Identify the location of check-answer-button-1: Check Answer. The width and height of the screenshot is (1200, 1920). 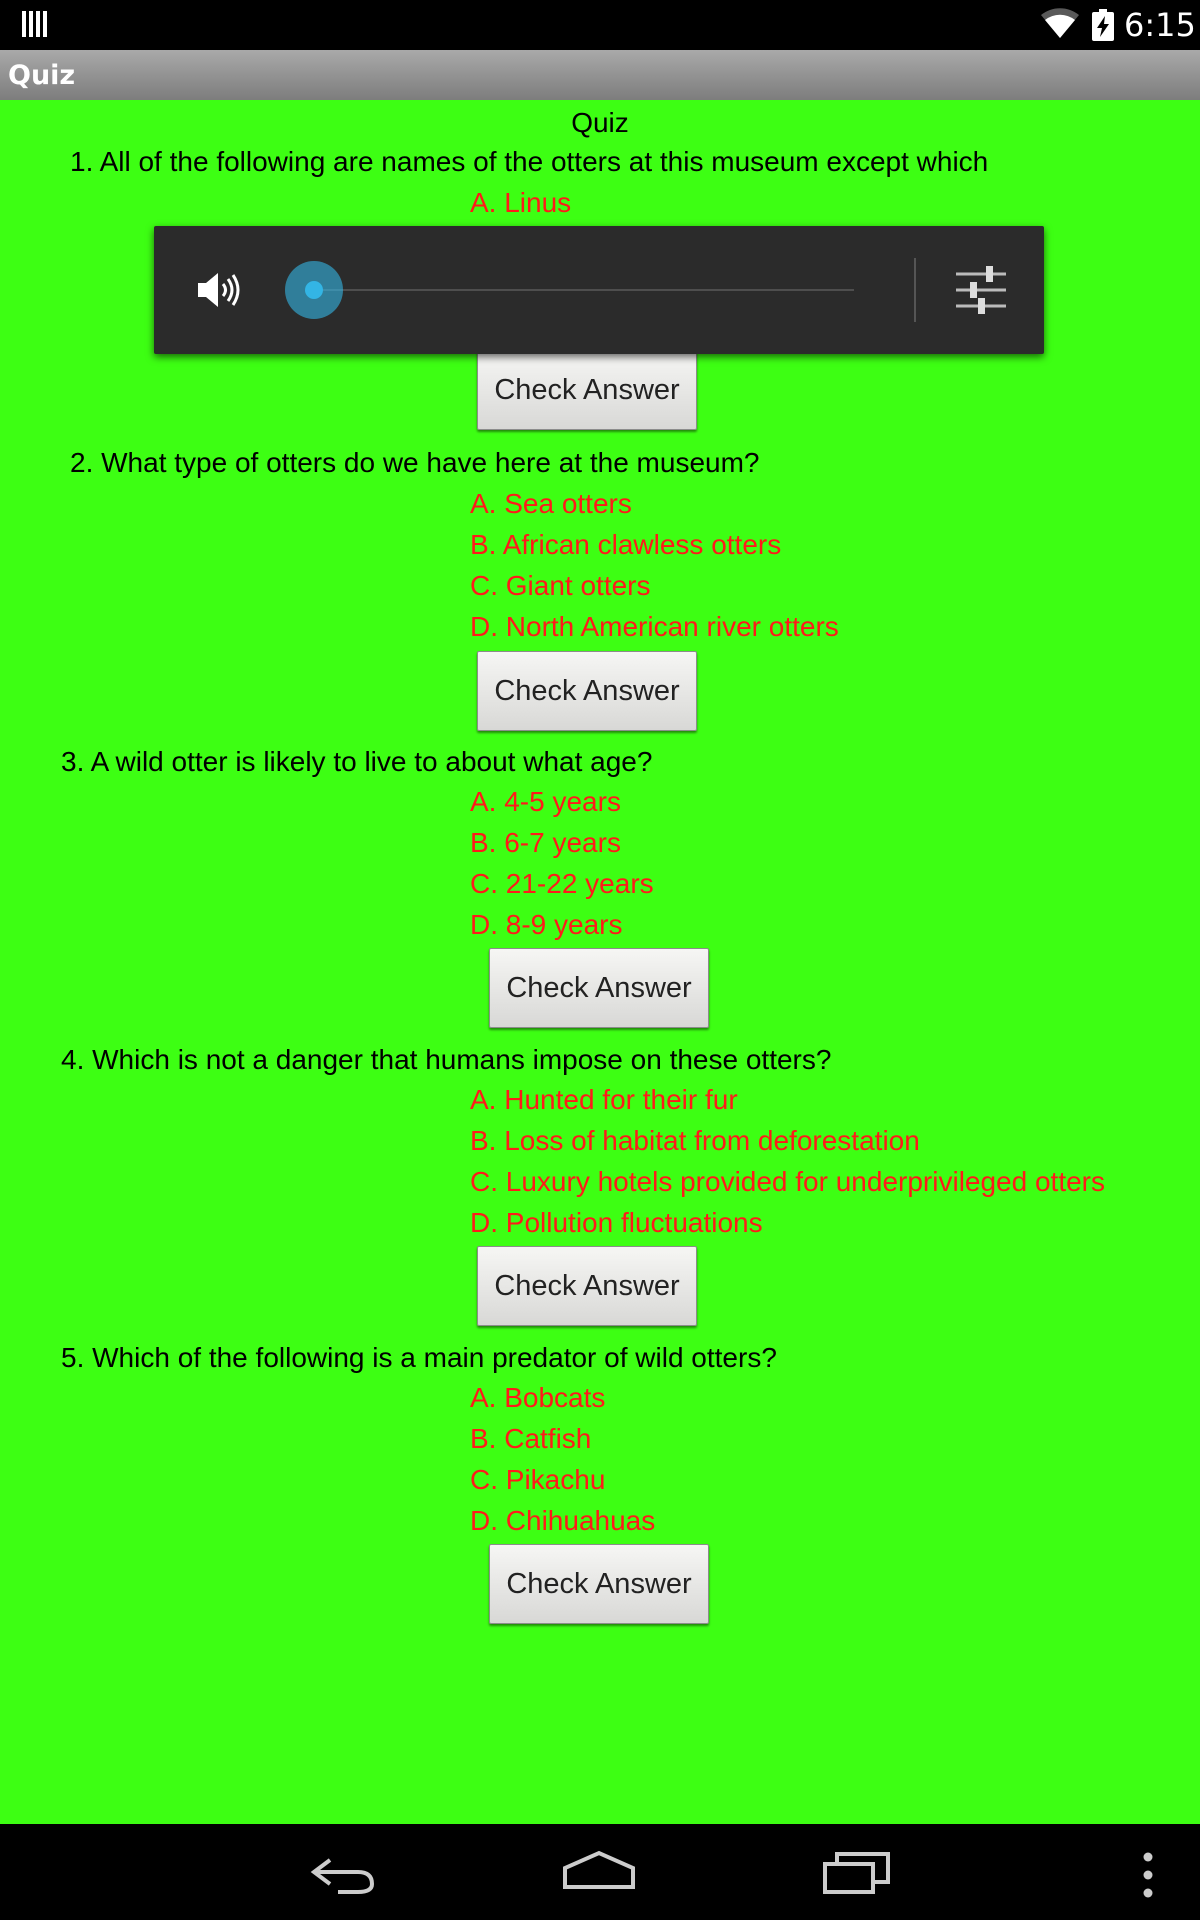
(587, 390).